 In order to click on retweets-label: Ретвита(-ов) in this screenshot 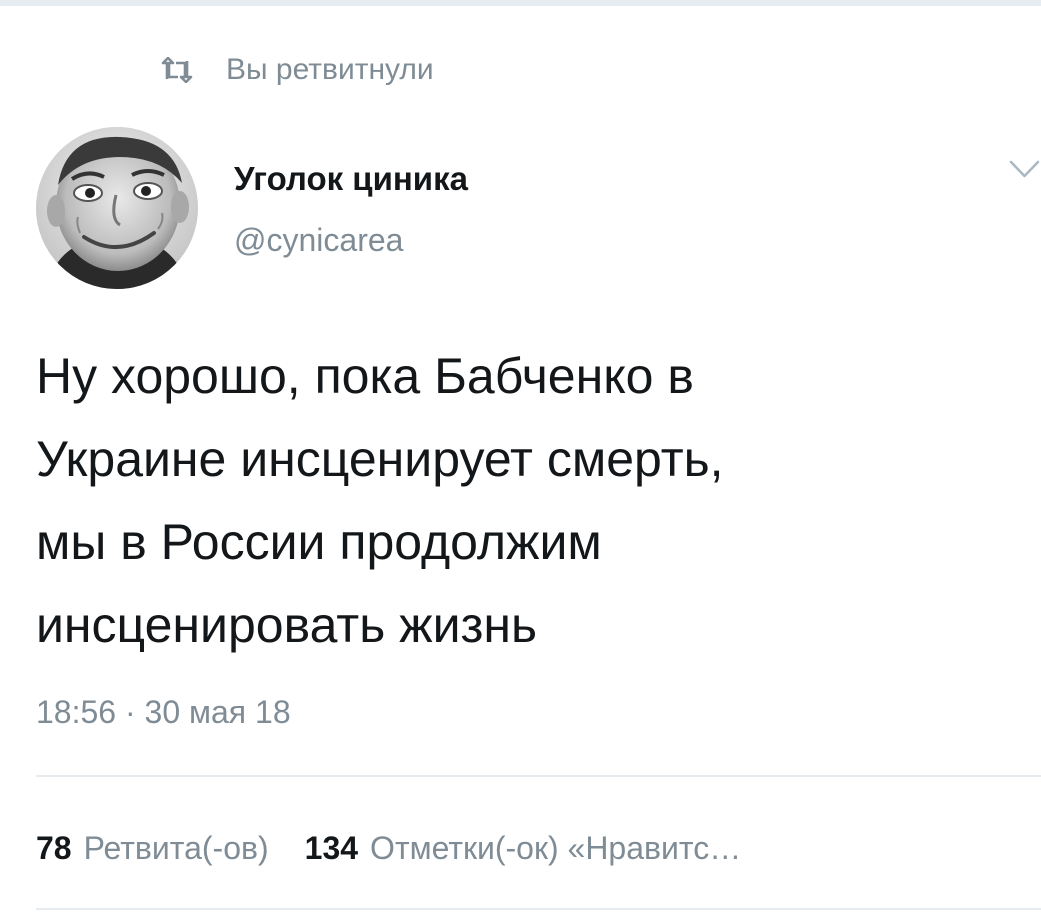, I will do `click(176, 848)`.